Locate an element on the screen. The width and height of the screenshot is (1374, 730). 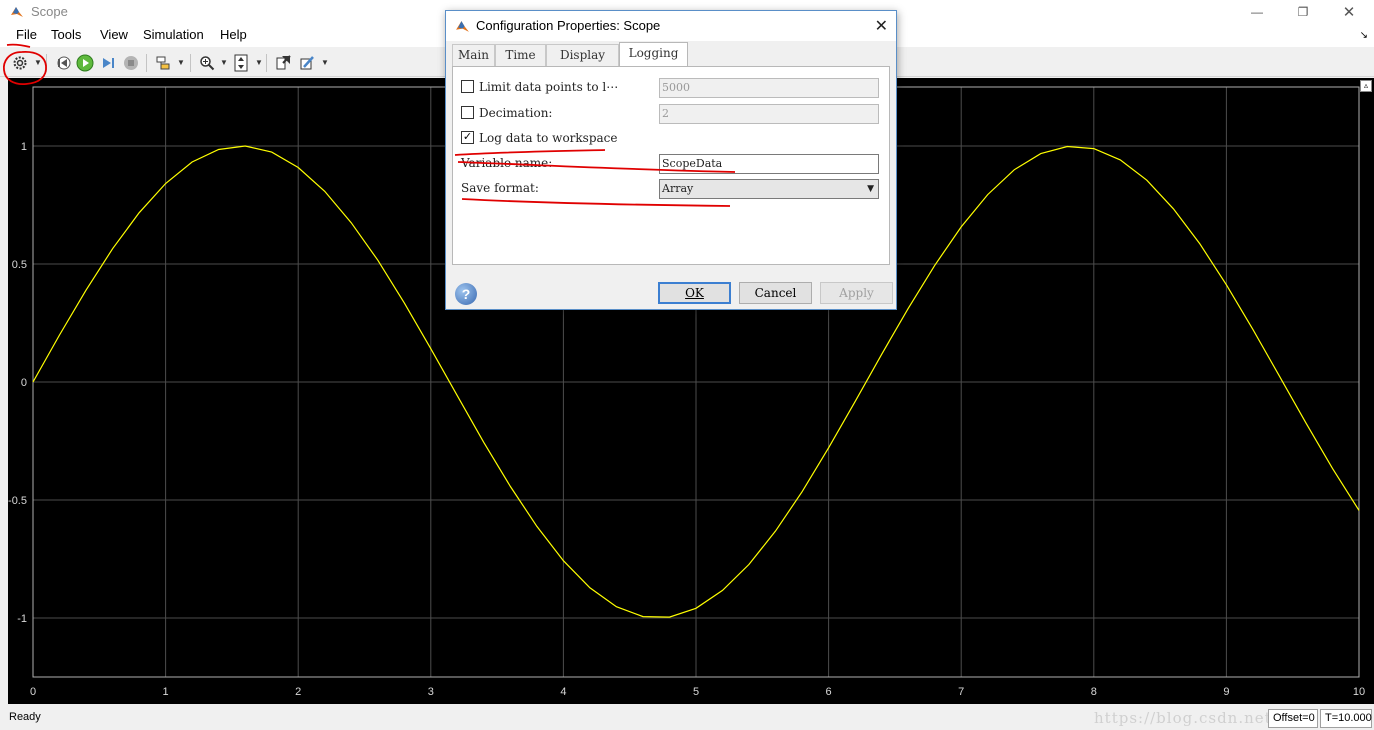
maximize-button: ❐ is located at coordinates (1303, 12).